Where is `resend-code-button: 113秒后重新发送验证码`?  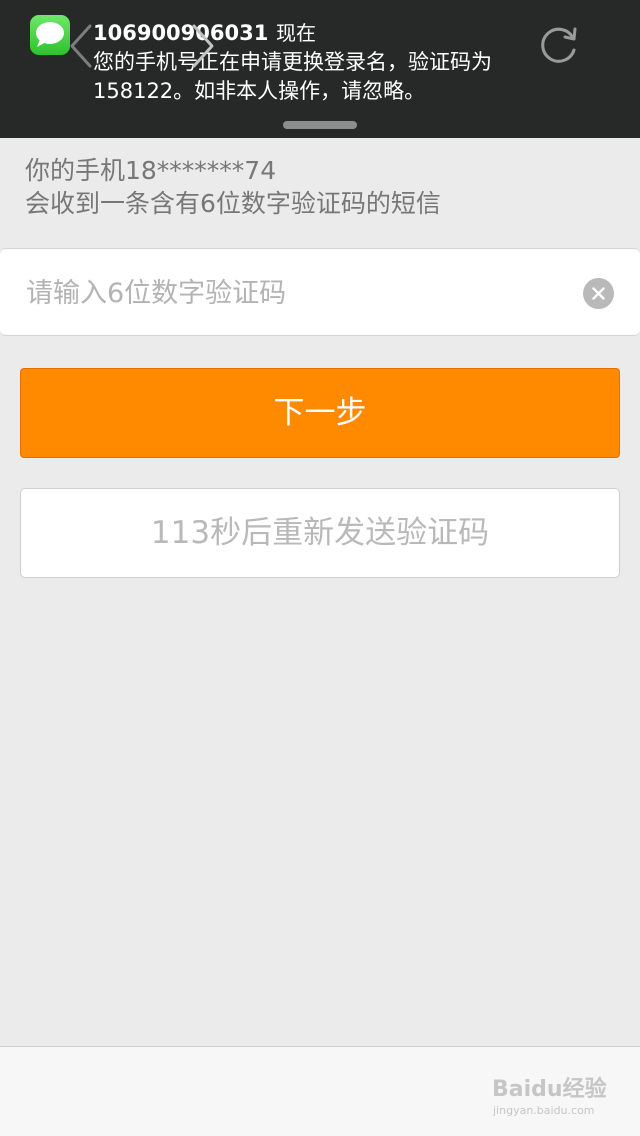 resend-code-button: 113秒后重新发送验证码 is located at coordinates (320, 533).